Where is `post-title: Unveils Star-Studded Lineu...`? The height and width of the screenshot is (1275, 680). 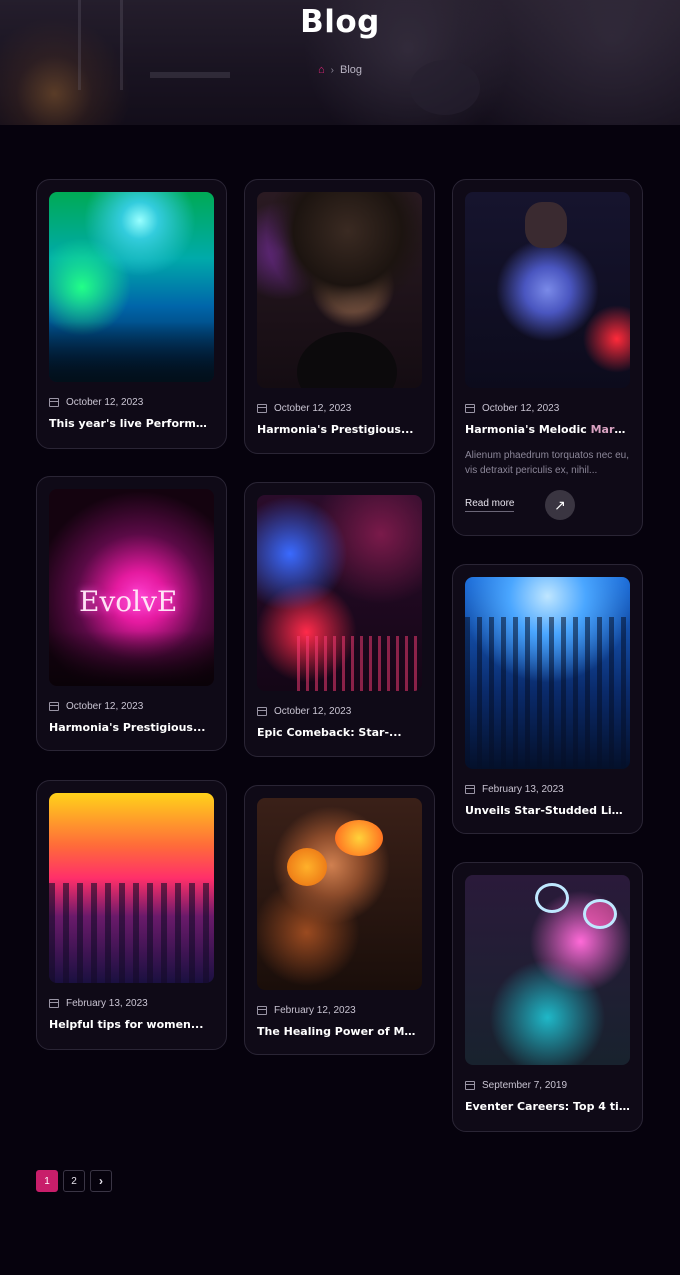
post-title: Unveils Star-Studded Lineu... is located at coordinates (547, 810).